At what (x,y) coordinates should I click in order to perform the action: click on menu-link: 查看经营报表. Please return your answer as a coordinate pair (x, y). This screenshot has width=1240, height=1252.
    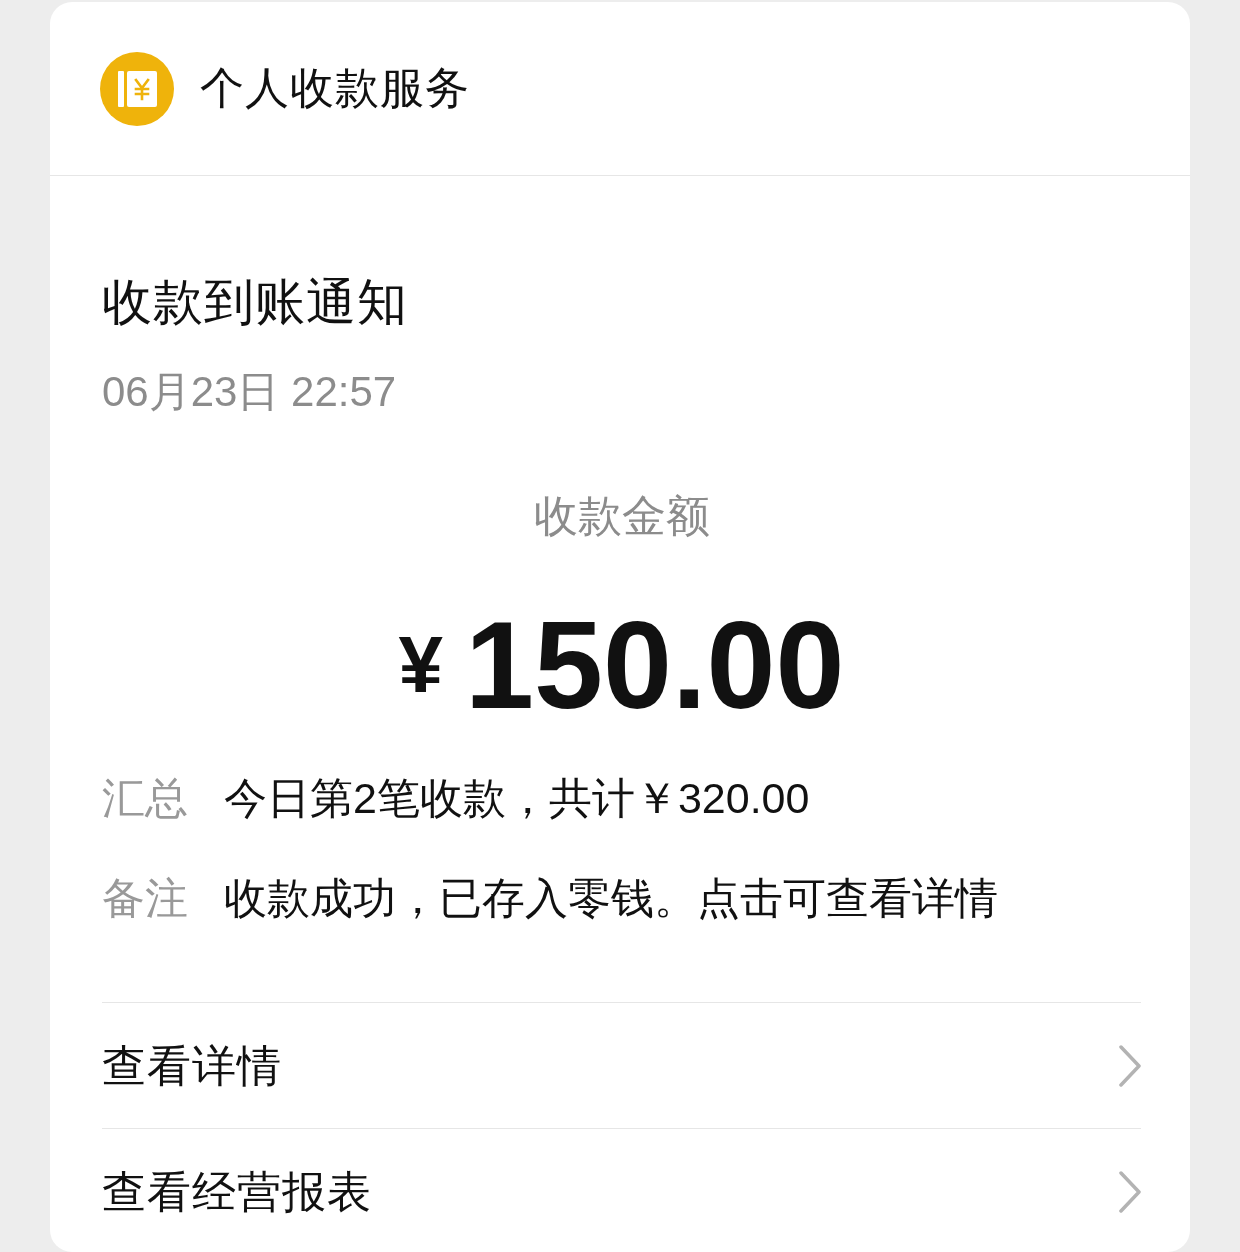
    Looking at the image, I should click on (621, 1190).